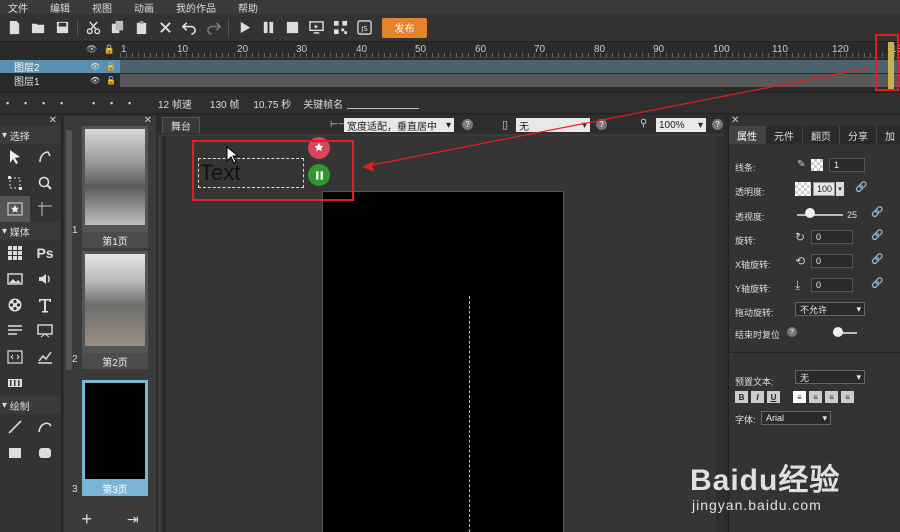 Image resolution: width=900 pixels, height=532 pixels. I want to click on play-icon, so click(244, 28).